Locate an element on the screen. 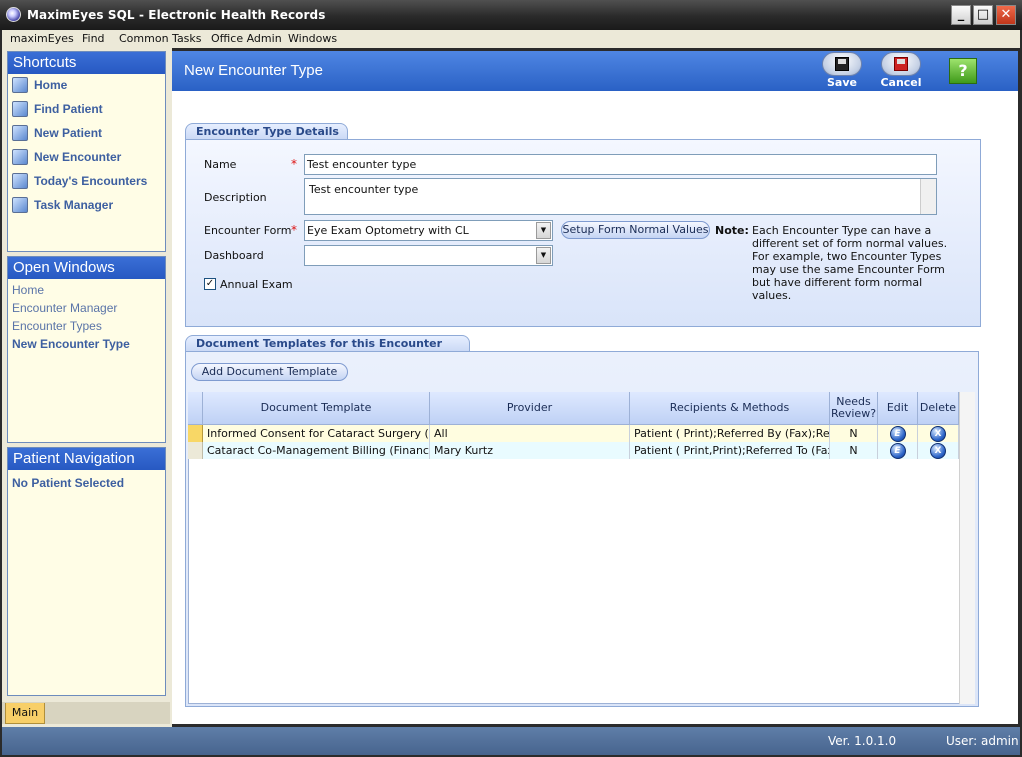 This screenshot has height=757, width=1022. save-button: Save is located at coordinates (842, 70).